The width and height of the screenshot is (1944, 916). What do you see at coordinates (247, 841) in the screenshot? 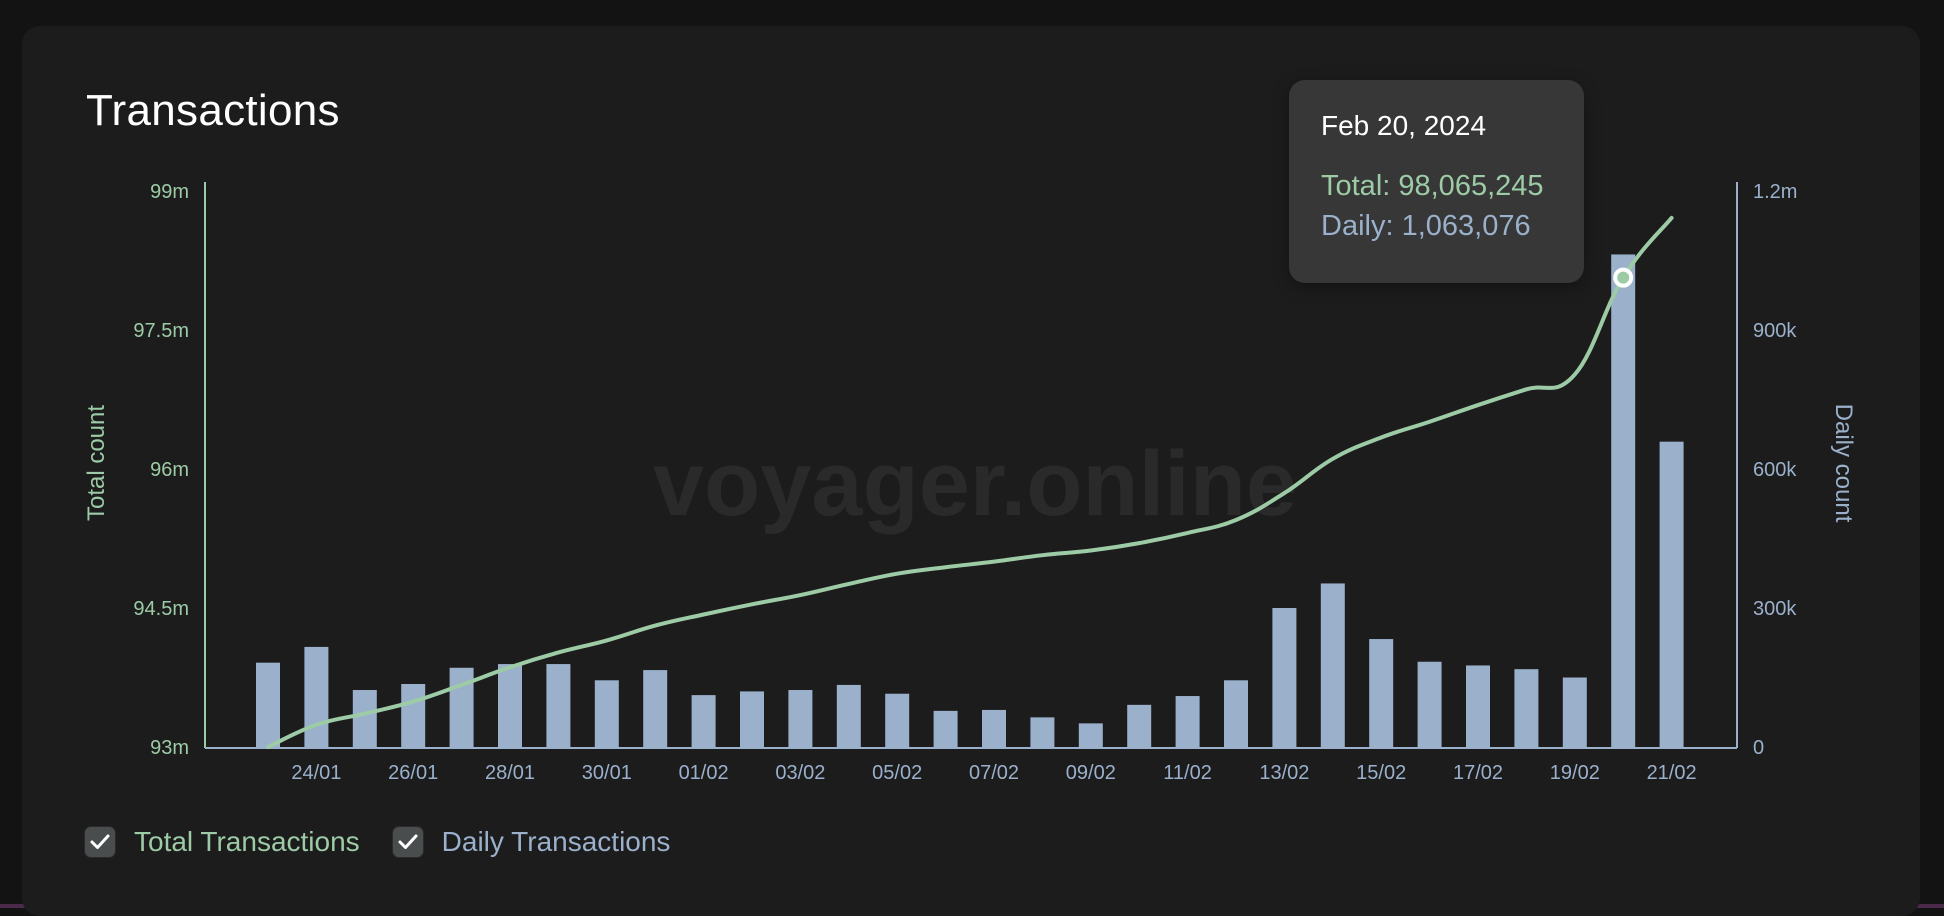
I see `legend-label-total: Total Transactions` at bounding box center [247, 841].